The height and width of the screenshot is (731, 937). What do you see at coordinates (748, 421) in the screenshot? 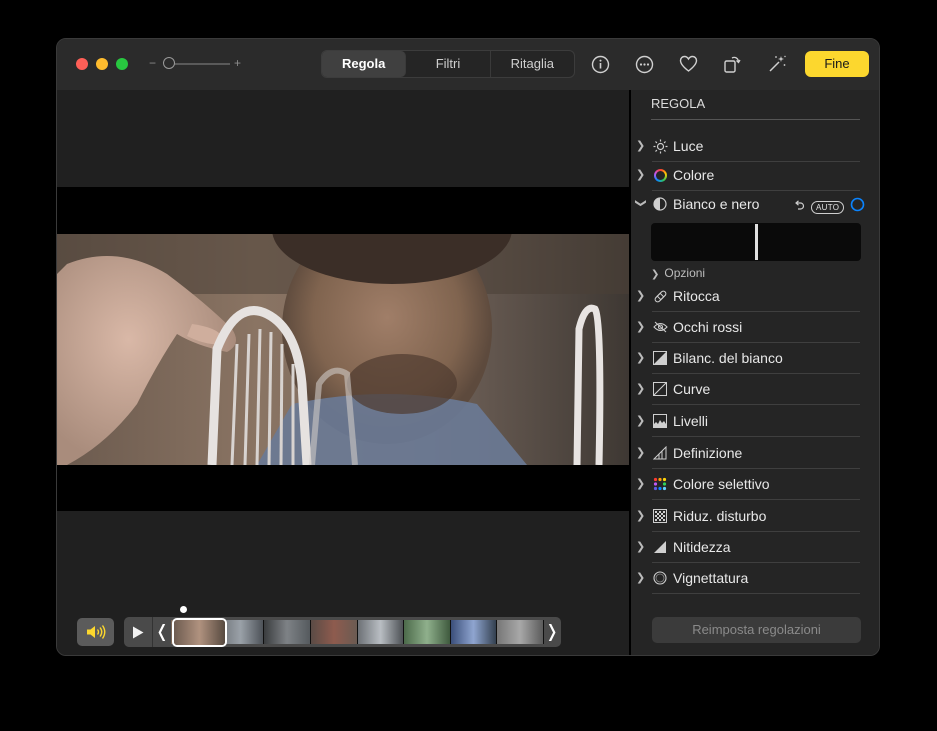
I see `adjust-livelli: ❯ Livelli` at bounding box center [748, 421].